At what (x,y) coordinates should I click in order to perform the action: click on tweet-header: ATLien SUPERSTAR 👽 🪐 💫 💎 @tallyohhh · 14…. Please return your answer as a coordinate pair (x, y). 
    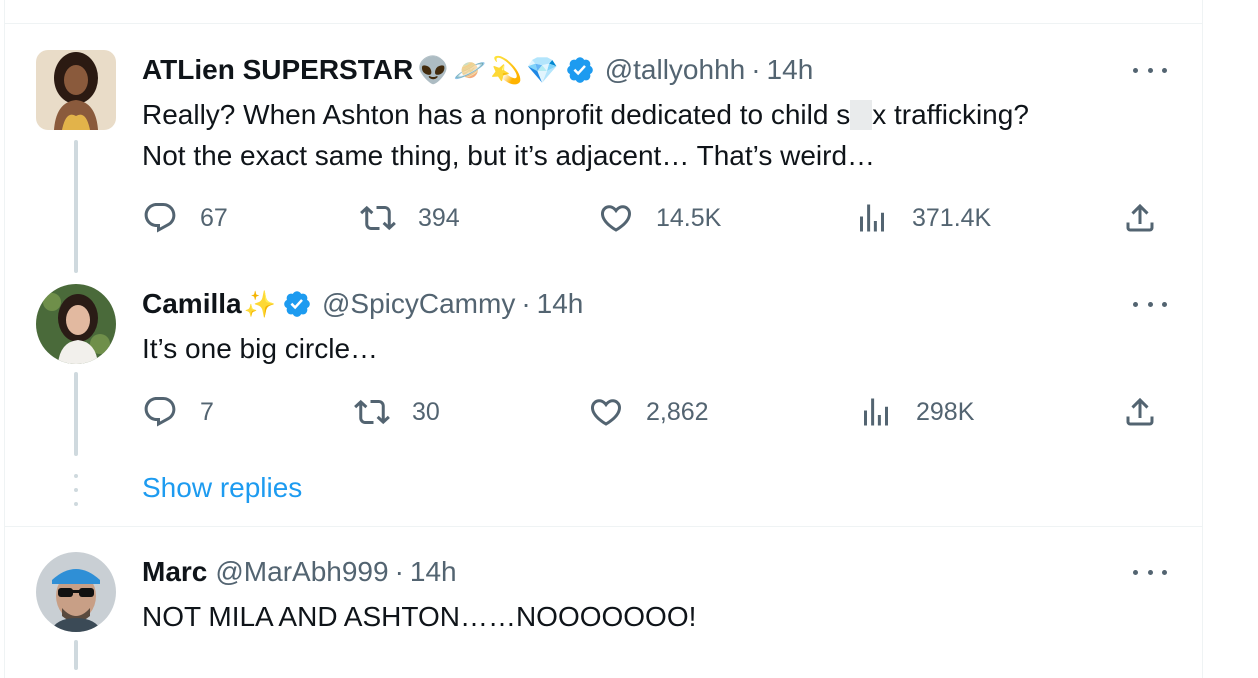
    Looking at the image, I should click on (477, 70).